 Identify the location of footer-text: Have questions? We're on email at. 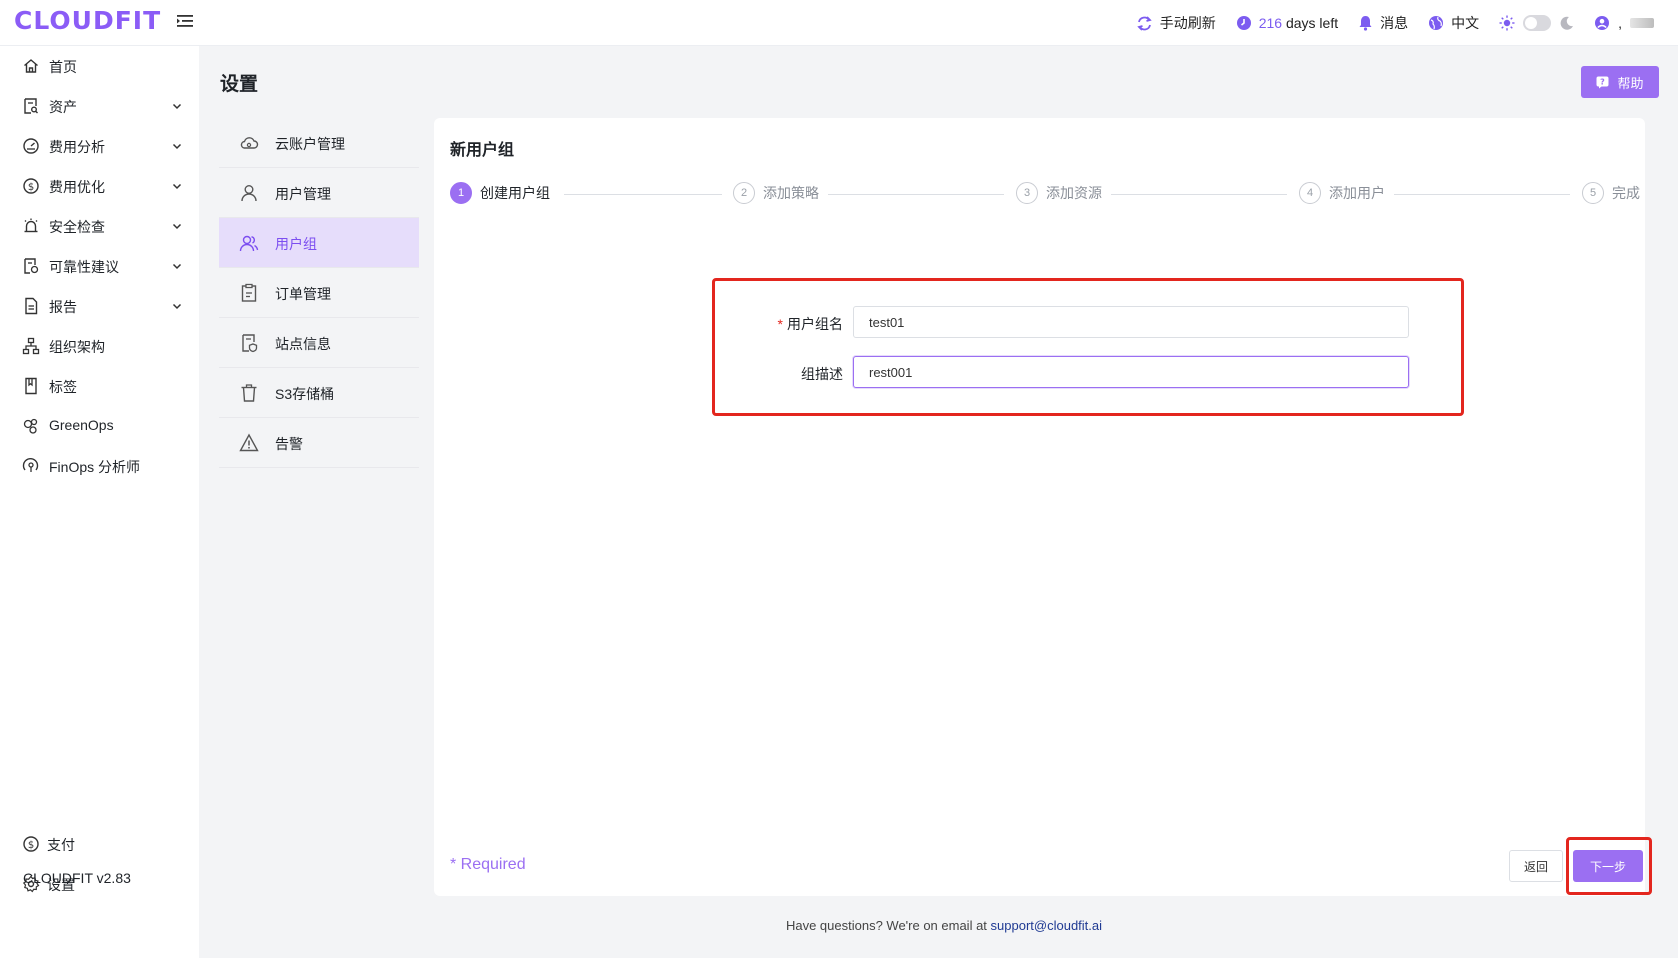
(886, 925).